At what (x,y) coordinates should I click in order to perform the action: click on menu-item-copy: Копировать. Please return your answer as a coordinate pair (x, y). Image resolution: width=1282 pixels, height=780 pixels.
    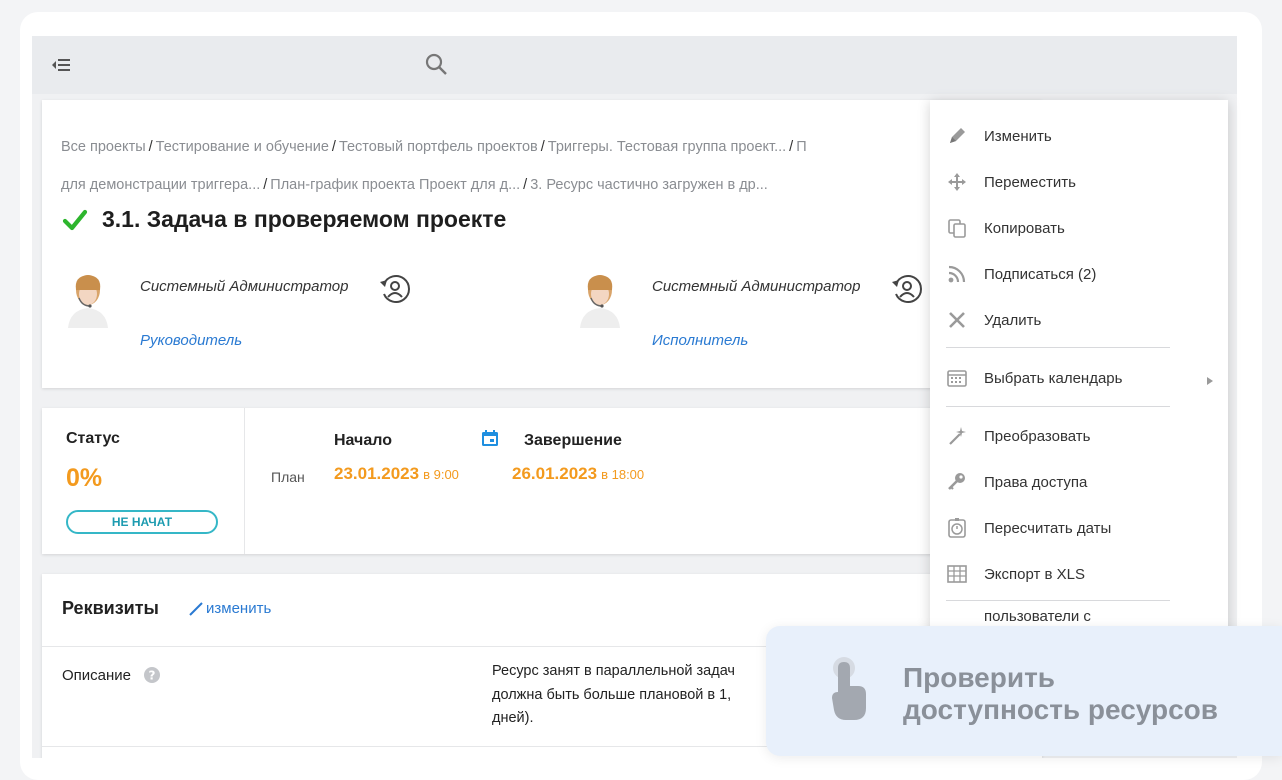
    Looking at the image, I should click on (1079, 228).